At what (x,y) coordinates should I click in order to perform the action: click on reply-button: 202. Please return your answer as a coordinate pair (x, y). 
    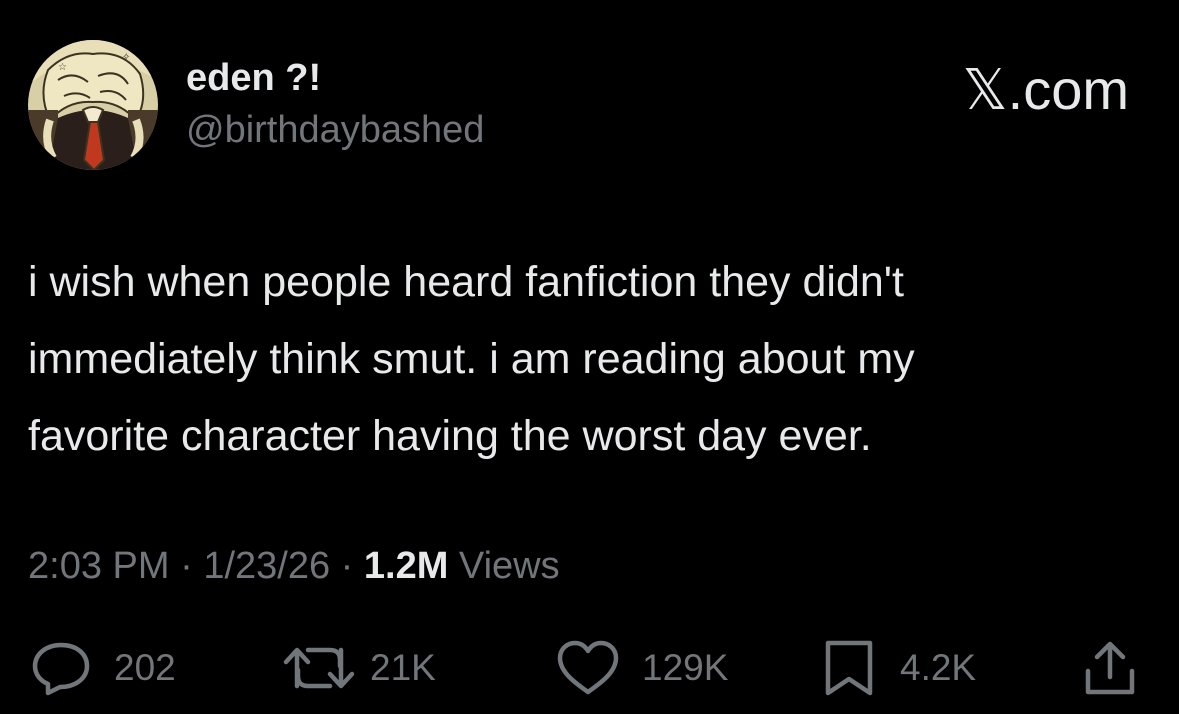
    Looking at the image, I should click on (103, 668).